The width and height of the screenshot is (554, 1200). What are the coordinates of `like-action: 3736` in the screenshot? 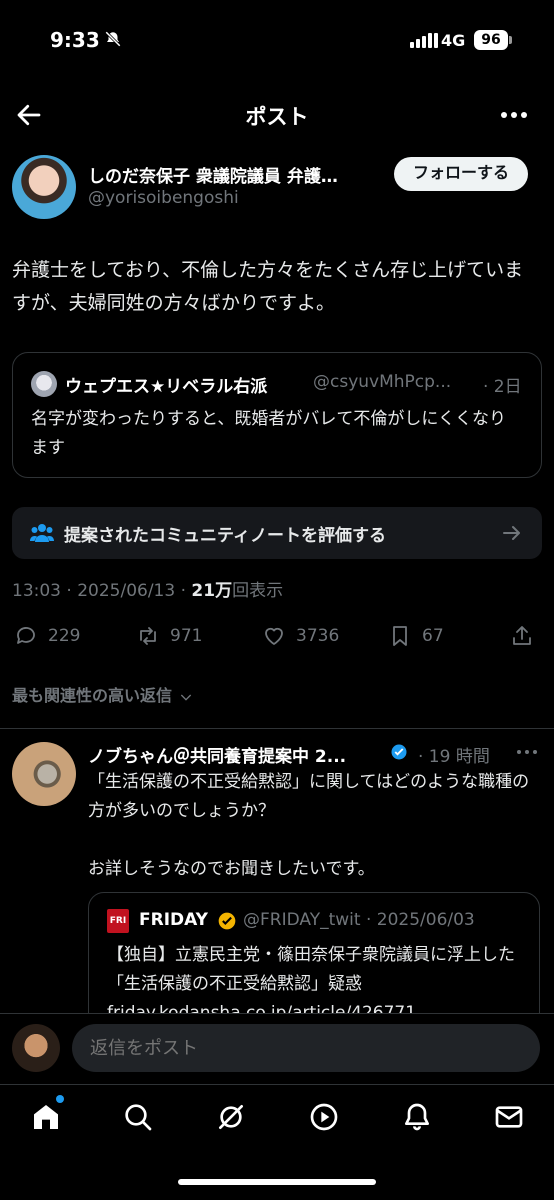 It's located at (300, 636).